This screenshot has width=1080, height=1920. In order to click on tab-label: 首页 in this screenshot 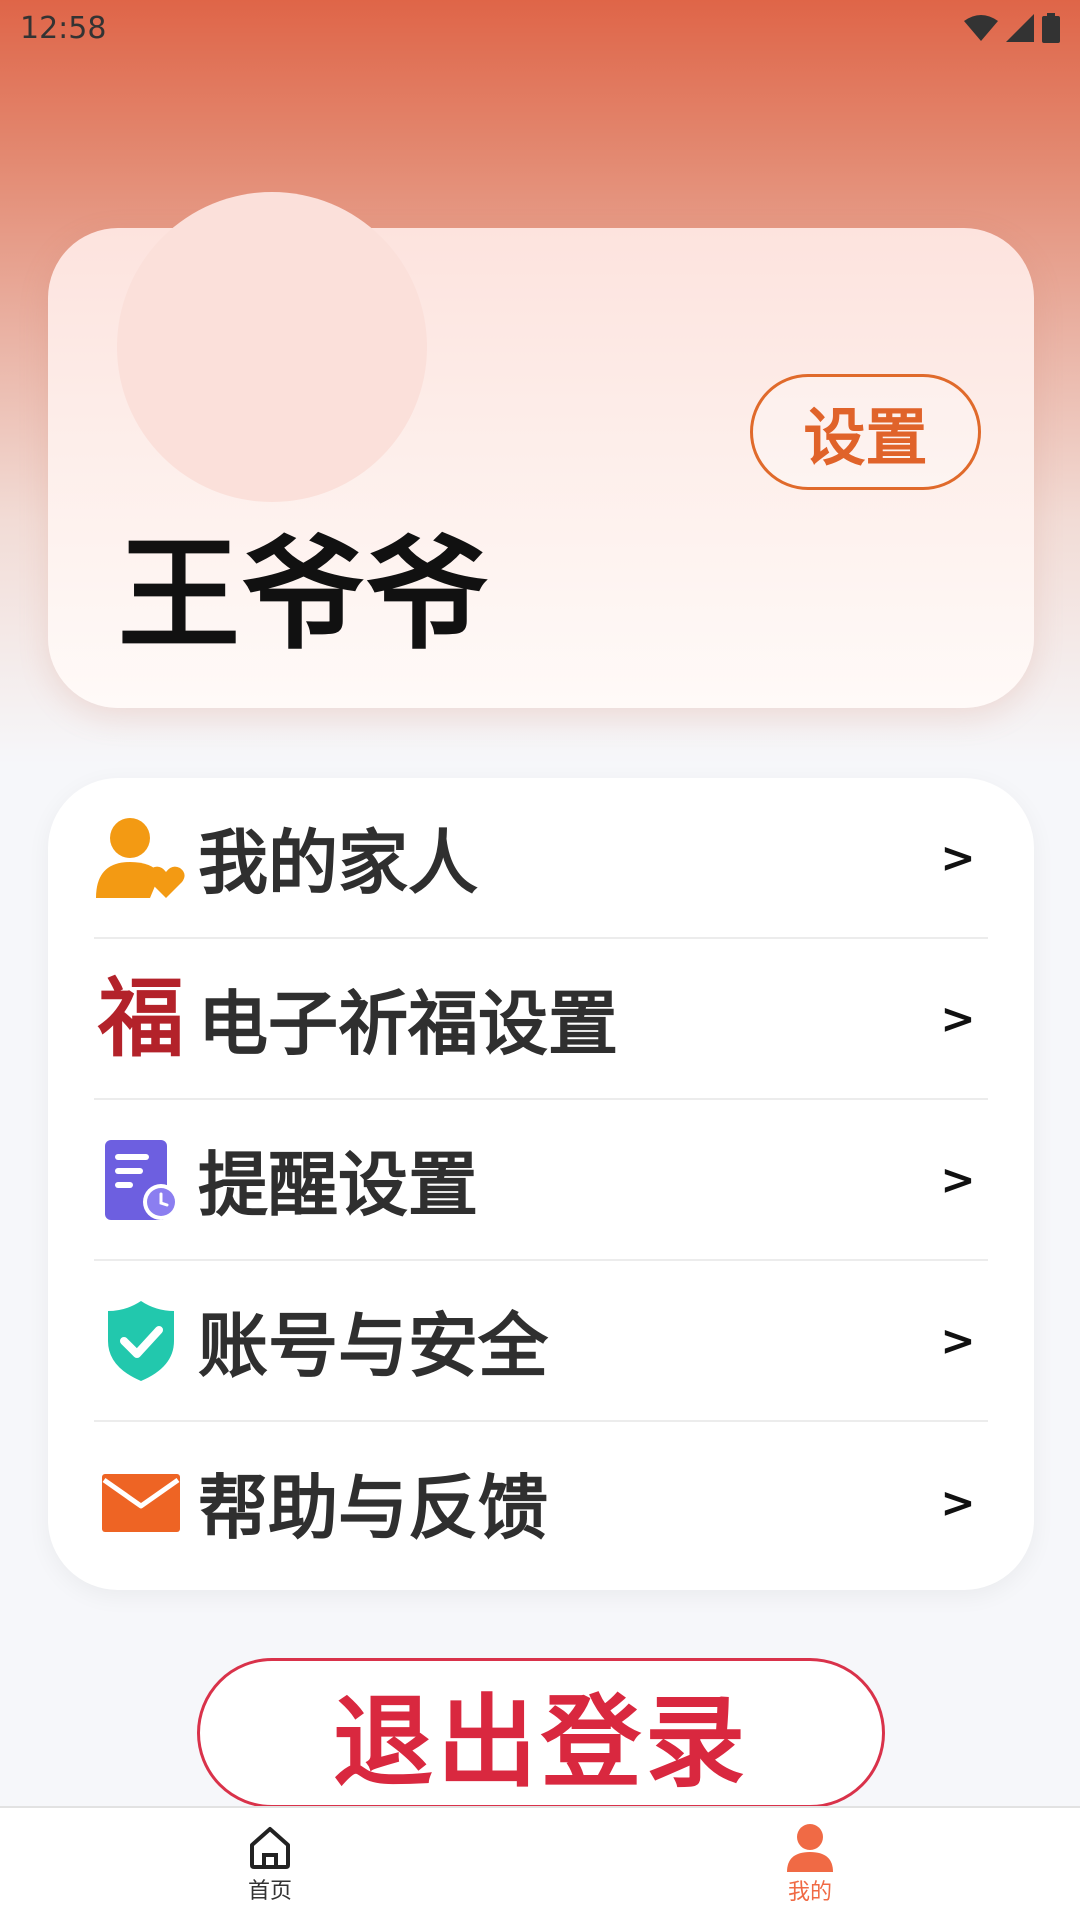, I will do `click(269, 1891)`.